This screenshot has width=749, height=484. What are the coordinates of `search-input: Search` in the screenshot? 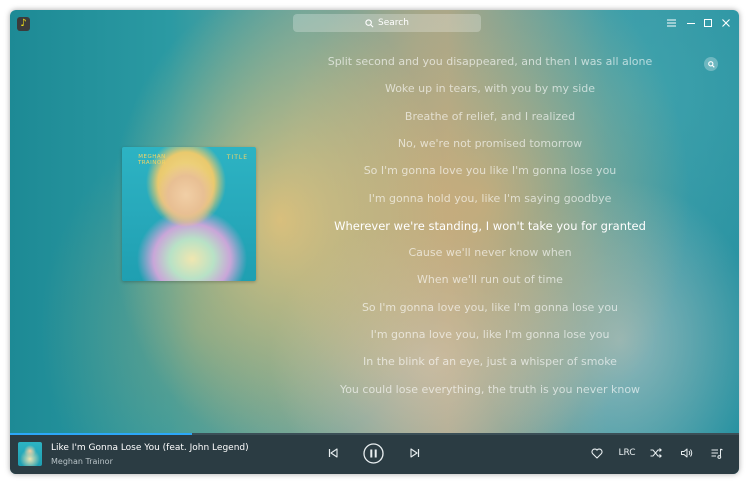 It's located at (387, 23).